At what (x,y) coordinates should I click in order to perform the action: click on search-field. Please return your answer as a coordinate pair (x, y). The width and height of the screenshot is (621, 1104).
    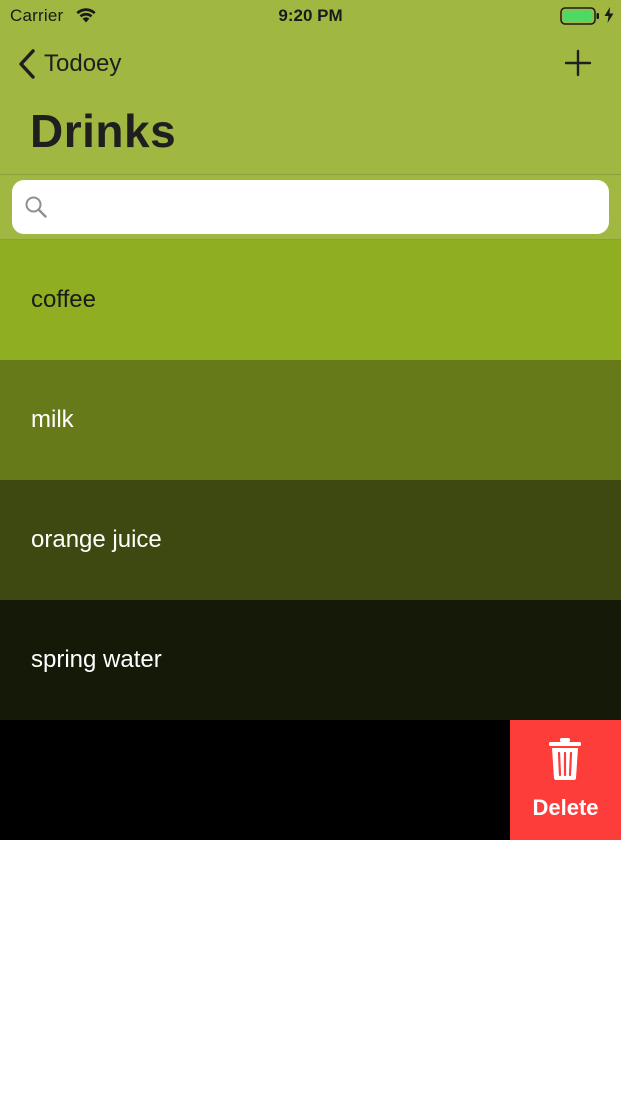
    Looking at the image, I should click on (310, 207).